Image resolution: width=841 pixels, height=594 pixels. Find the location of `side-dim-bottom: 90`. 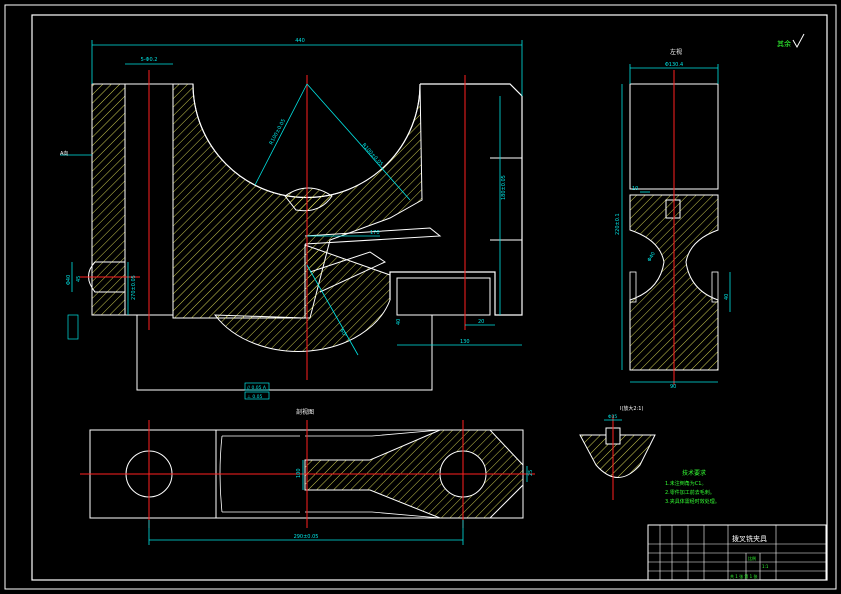

side-dim-bottom: 90 is located at coordinates (673, 387).